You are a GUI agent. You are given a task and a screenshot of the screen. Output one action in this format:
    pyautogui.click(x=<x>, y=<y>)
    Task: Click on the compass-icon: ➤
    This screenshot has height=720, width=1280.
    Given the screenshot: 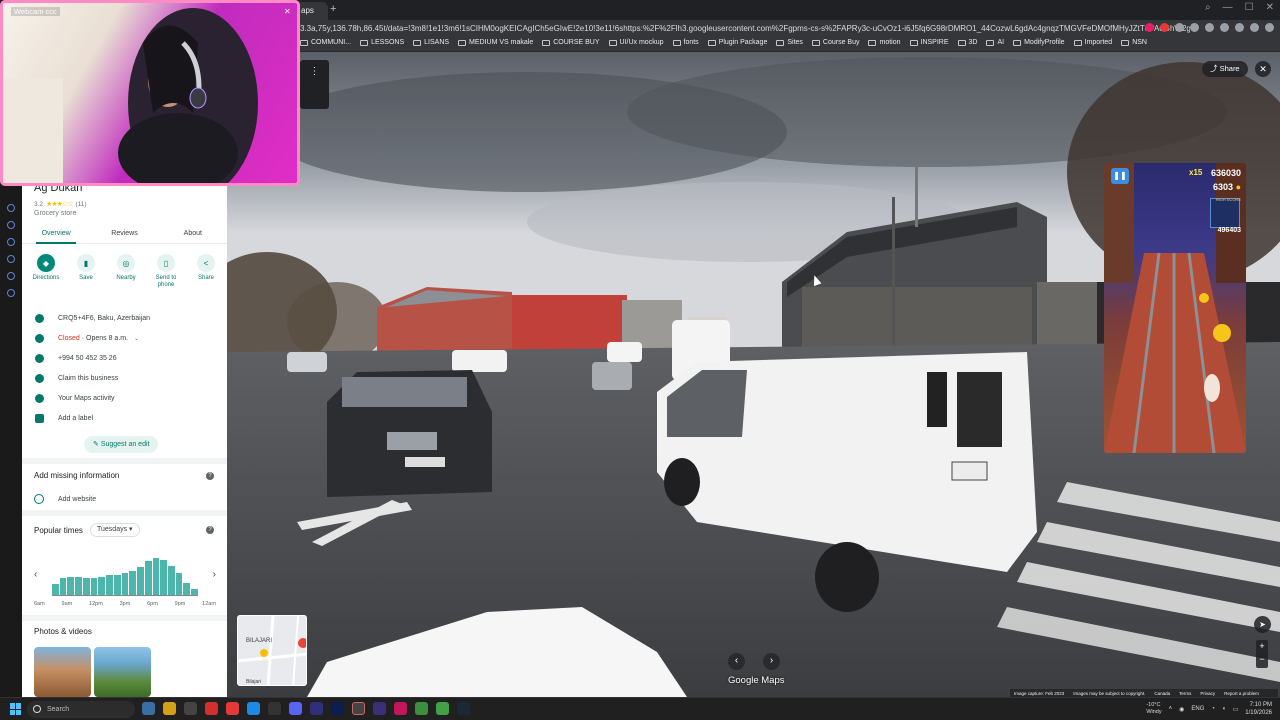 What is the action you would take?
    pyautogui.click(x=1262, y=624)
    